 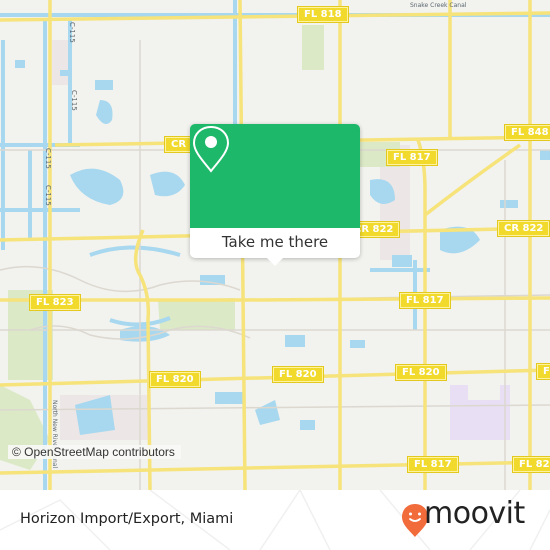 I want to click on map-pin-icon, so click(x=211, y=149).